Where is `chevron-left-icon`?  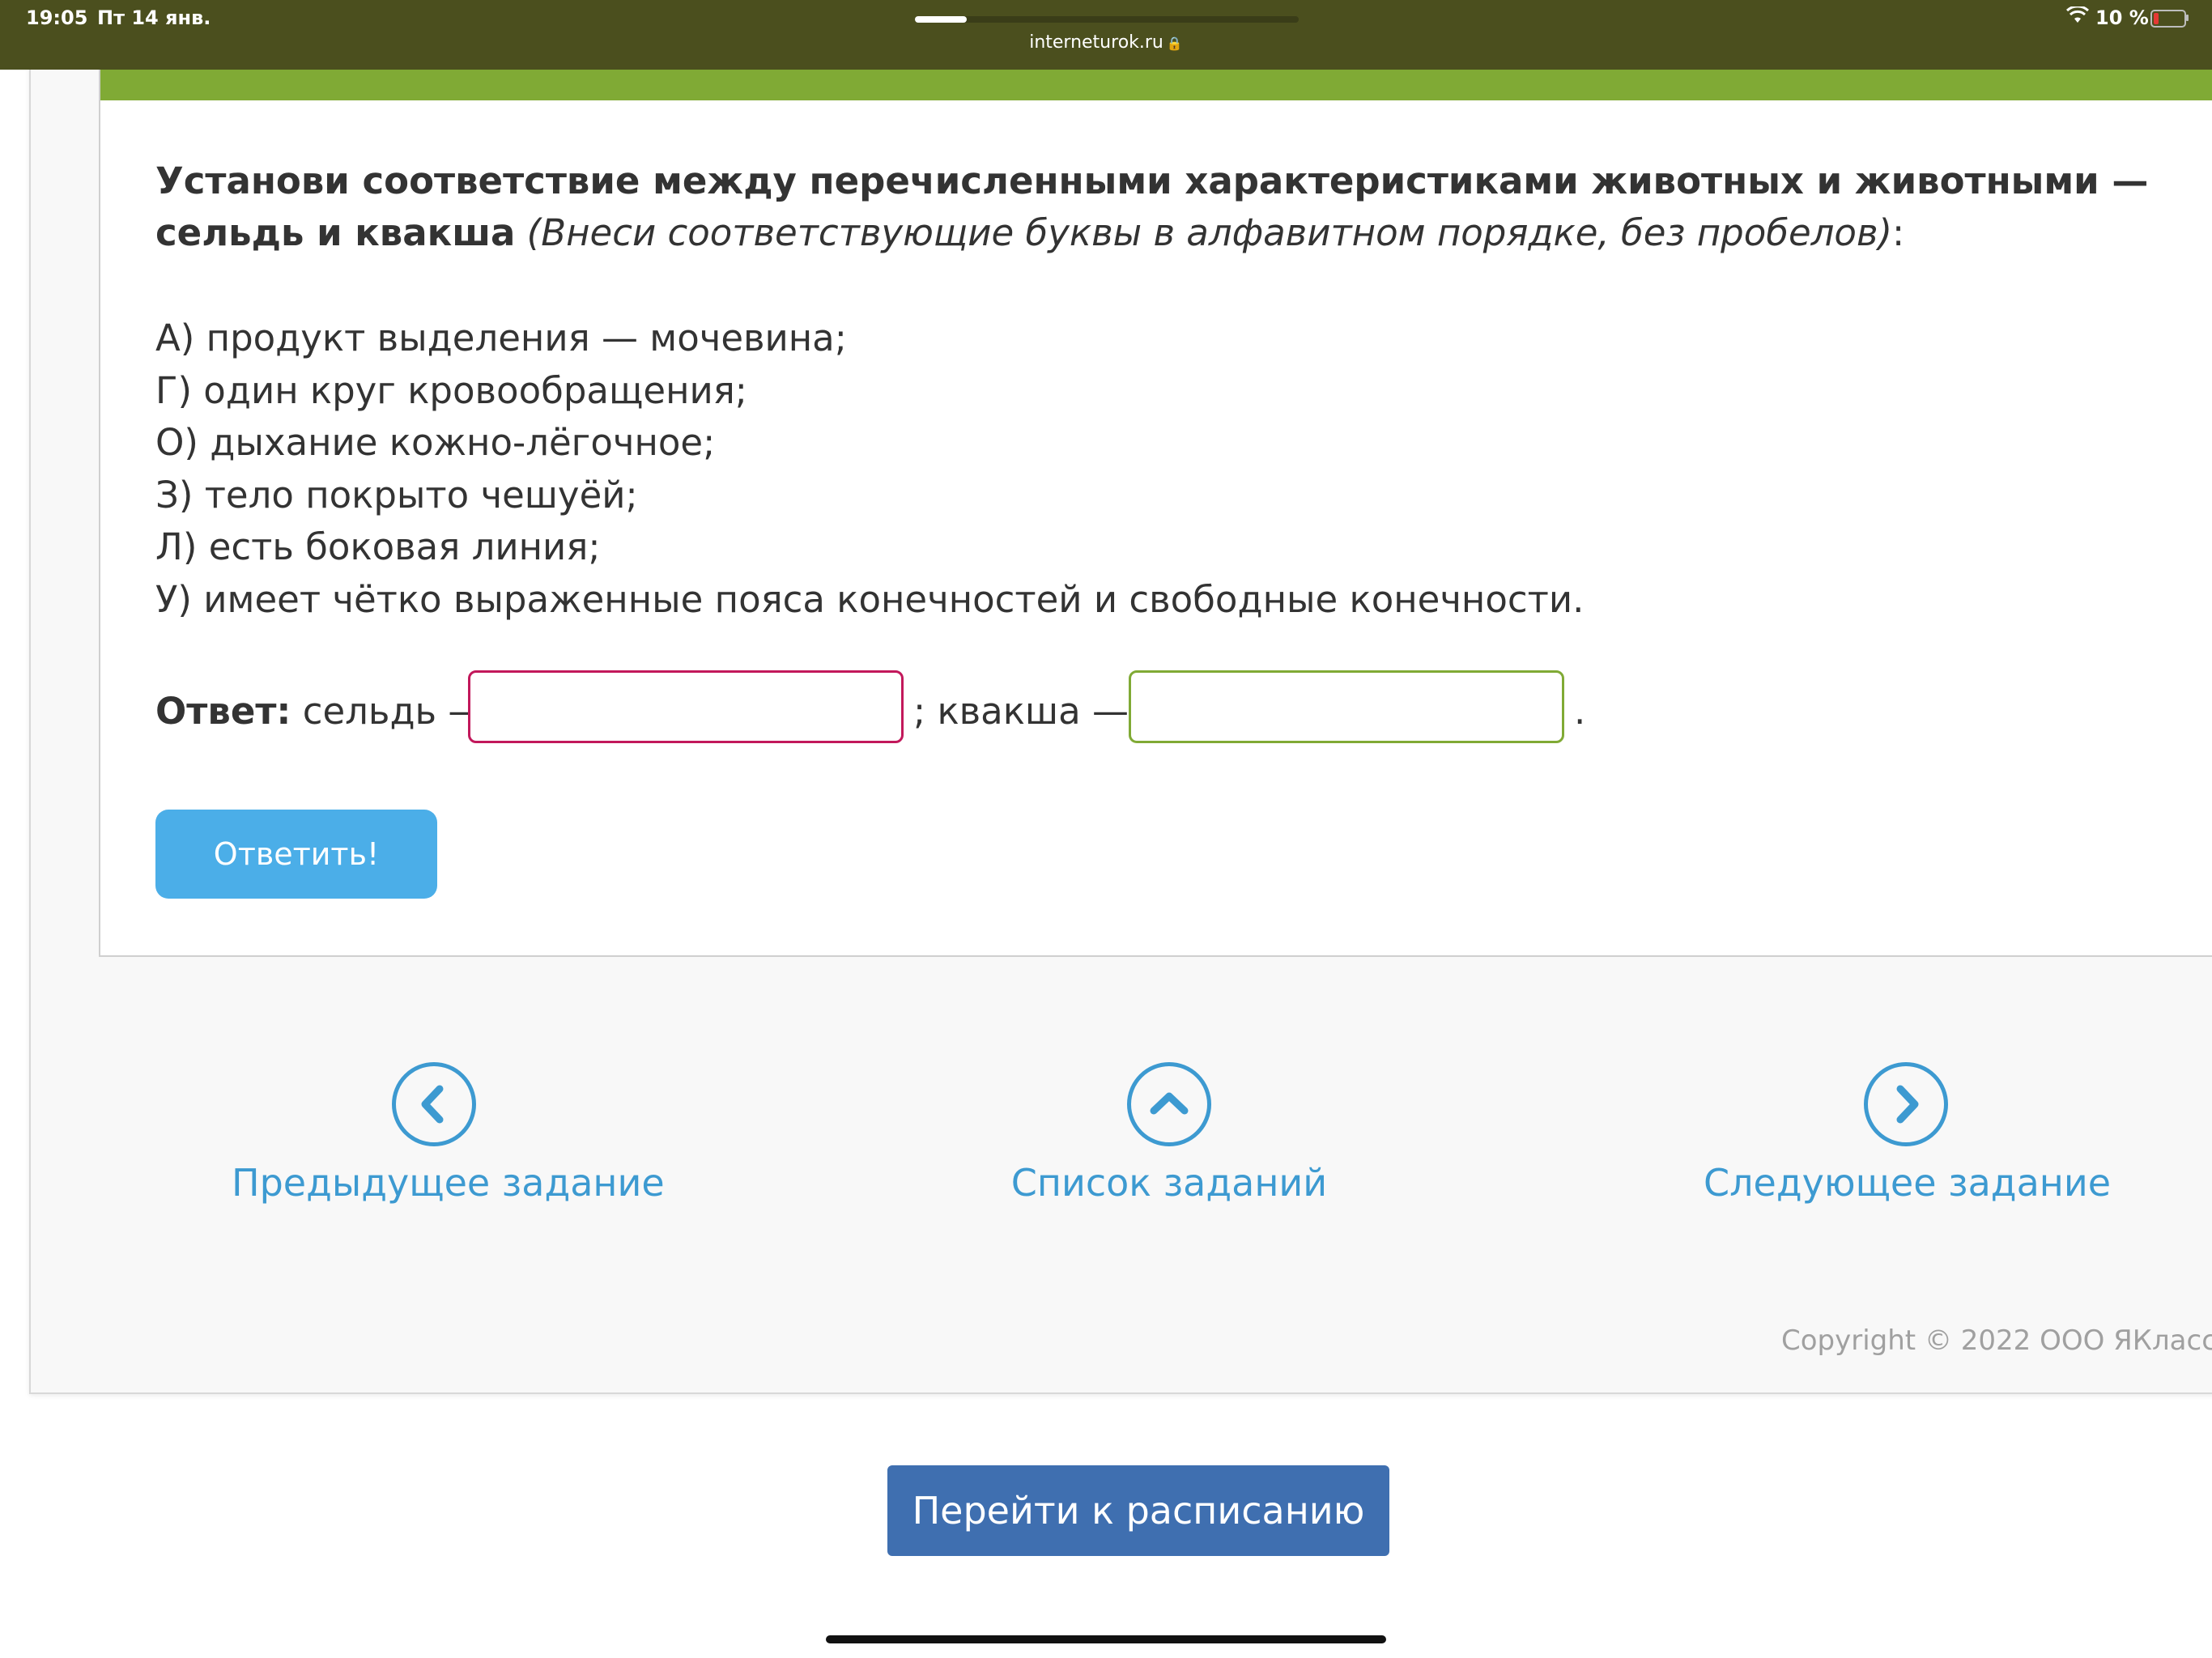 chevron-left-icon is located at coordinates (434, 1104).